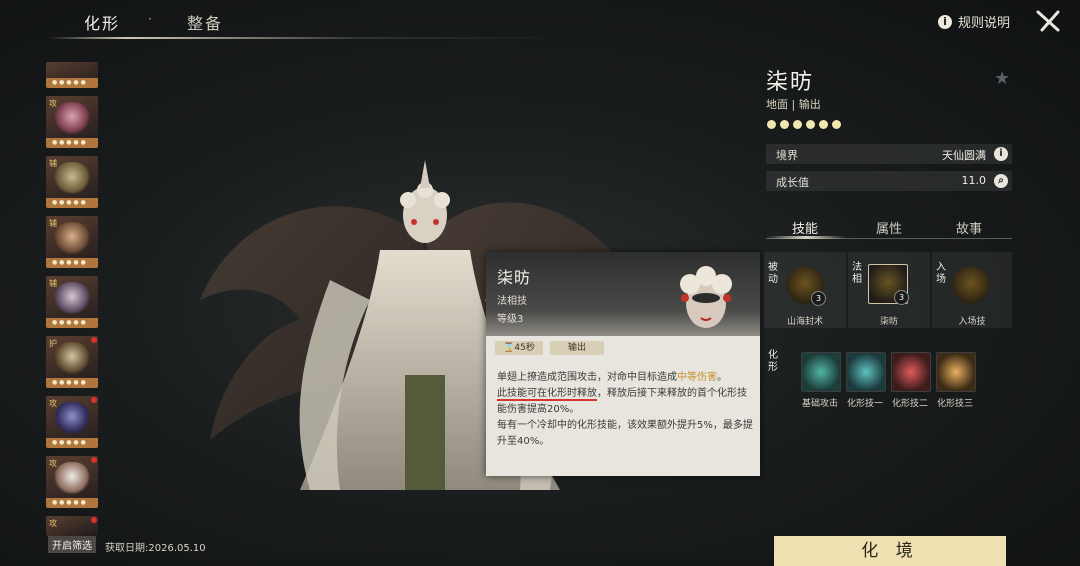 This screenshot has width=1080, height=566. What do you see at coordinates (901, 297) in the screenshot?
I see `skill-level-badge: 3` at bounding box center [901, 297].